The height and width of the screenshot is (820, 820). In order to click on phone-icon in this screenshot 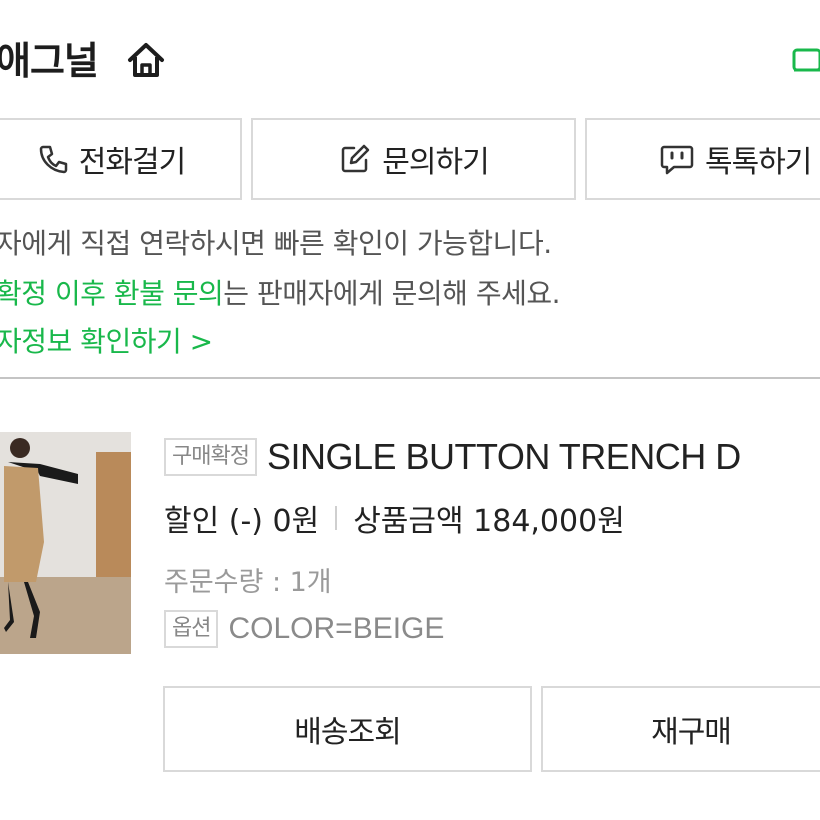, I will do `click(53, 159)`.